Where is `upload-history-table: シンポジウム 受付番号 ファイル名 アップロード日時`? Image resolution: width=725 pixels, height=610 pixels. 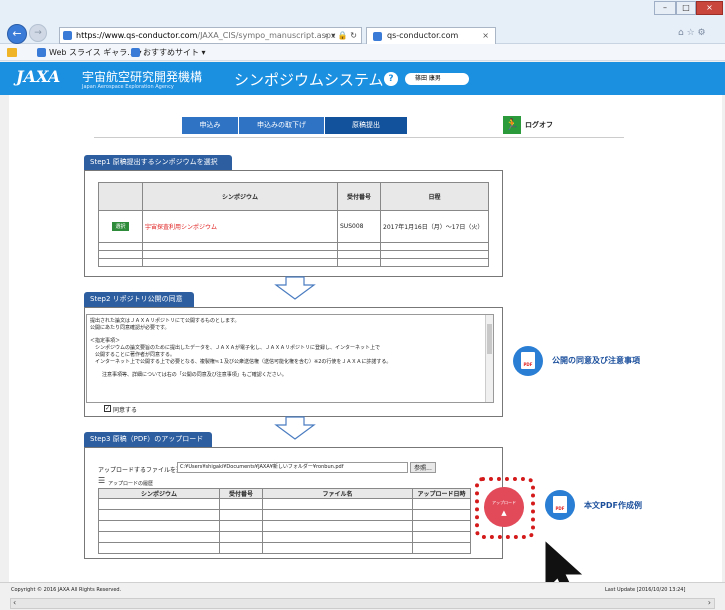
upload-history-table: シンポジウム 受付番号 ファイル名 アップロード日時 is located at coordinates (284, 521).